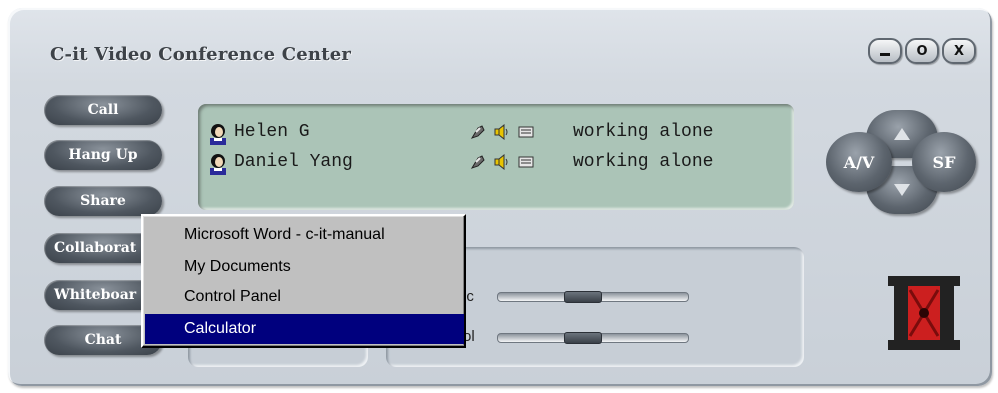 The image size is (998, 393). What do you see at coordinates (583, 338) in the screenshot?
I see `volume-slider-thumb` at bounding box center [583, 338].